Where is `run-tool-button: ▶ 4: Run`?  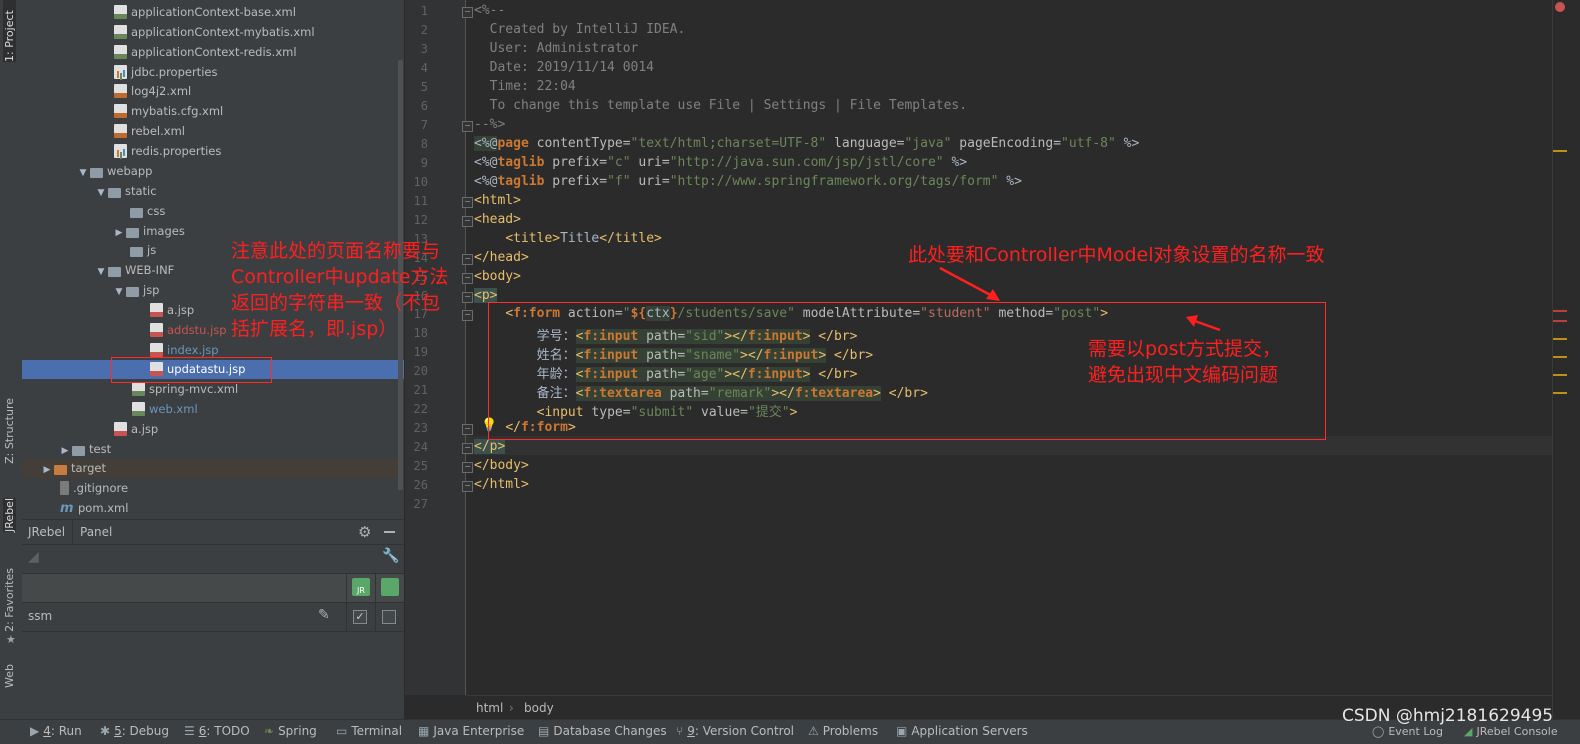 run-tool-button: ▶ 4: Run is located at coordinates (56, 731).